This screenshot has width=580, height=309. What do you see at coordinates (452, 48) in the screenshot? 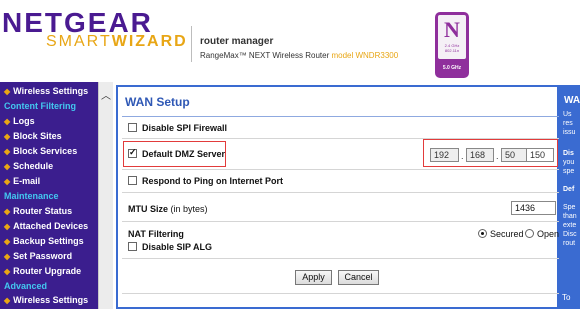
I see `n-badge-small-text: 2.4 GHz 802.11n` at bounding box center [452, 48].